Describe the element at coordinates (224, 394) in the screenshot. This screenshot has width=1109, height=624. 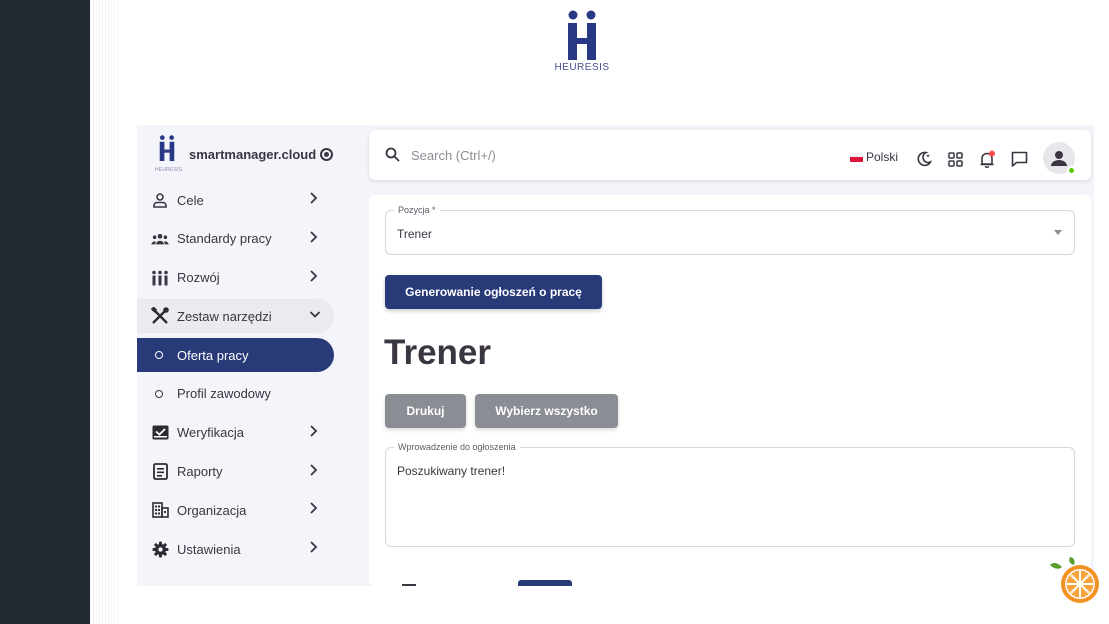
I see `sidebar-item-label: Profil zawodowy` at that location.